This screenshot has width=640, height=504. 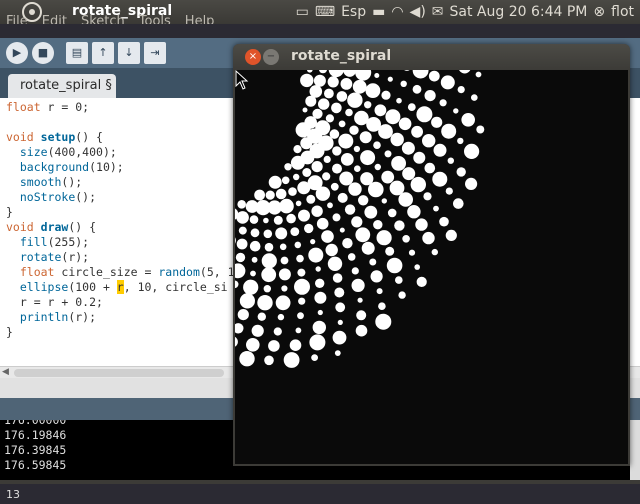 I want to click on sketch-titlebar: × − rotate_spiral, so click(x=431, y=57).